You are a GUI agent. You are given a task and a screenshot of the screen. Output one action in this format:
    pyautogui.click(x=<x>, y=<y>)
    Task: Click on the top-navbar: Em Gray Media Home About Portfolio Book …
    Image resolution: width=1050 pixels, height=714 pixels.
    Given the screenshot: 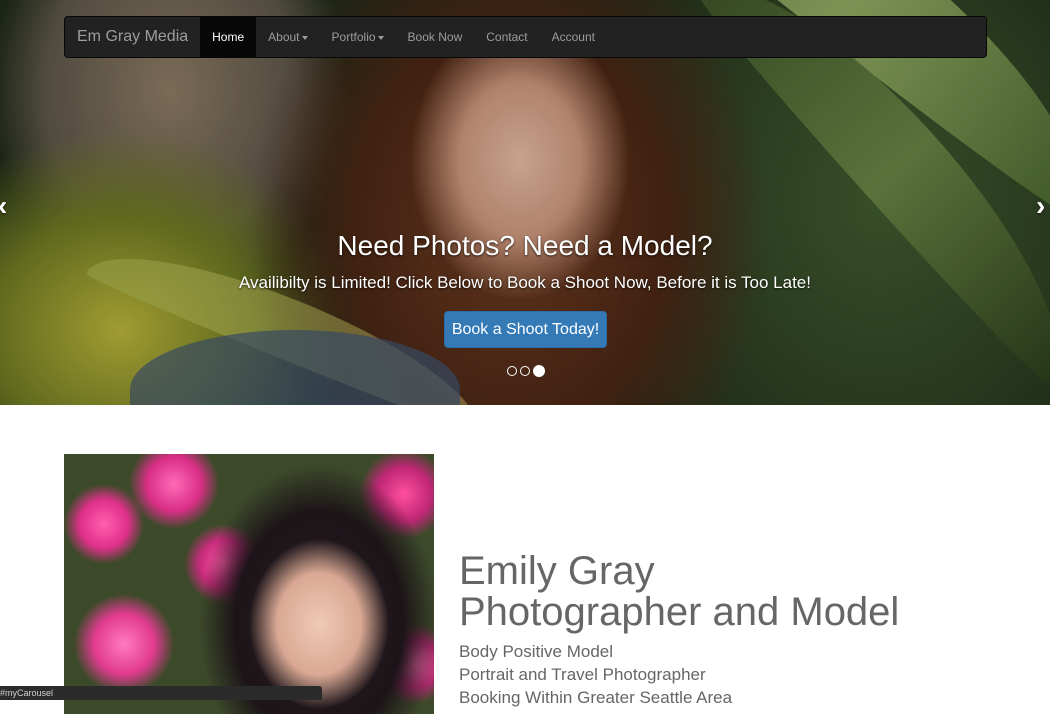 What is the action you would take?
    pyautogui.click(x=525, y=37)
    